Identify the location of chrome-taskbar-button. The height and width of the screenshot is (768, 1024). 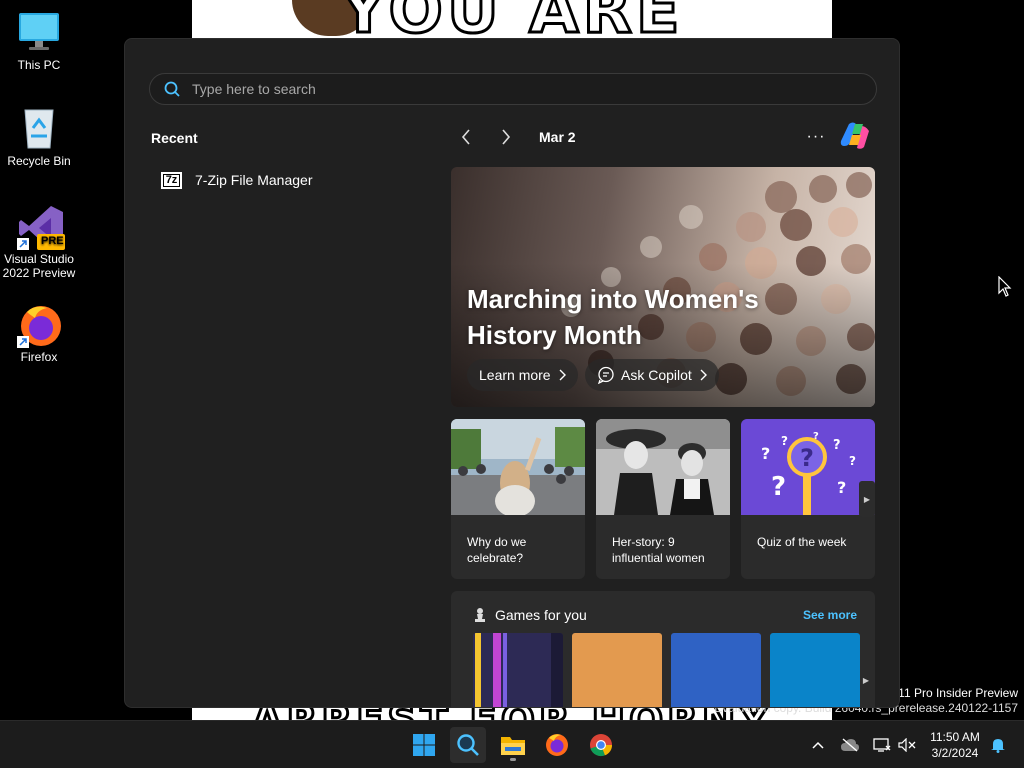
(601, 745).